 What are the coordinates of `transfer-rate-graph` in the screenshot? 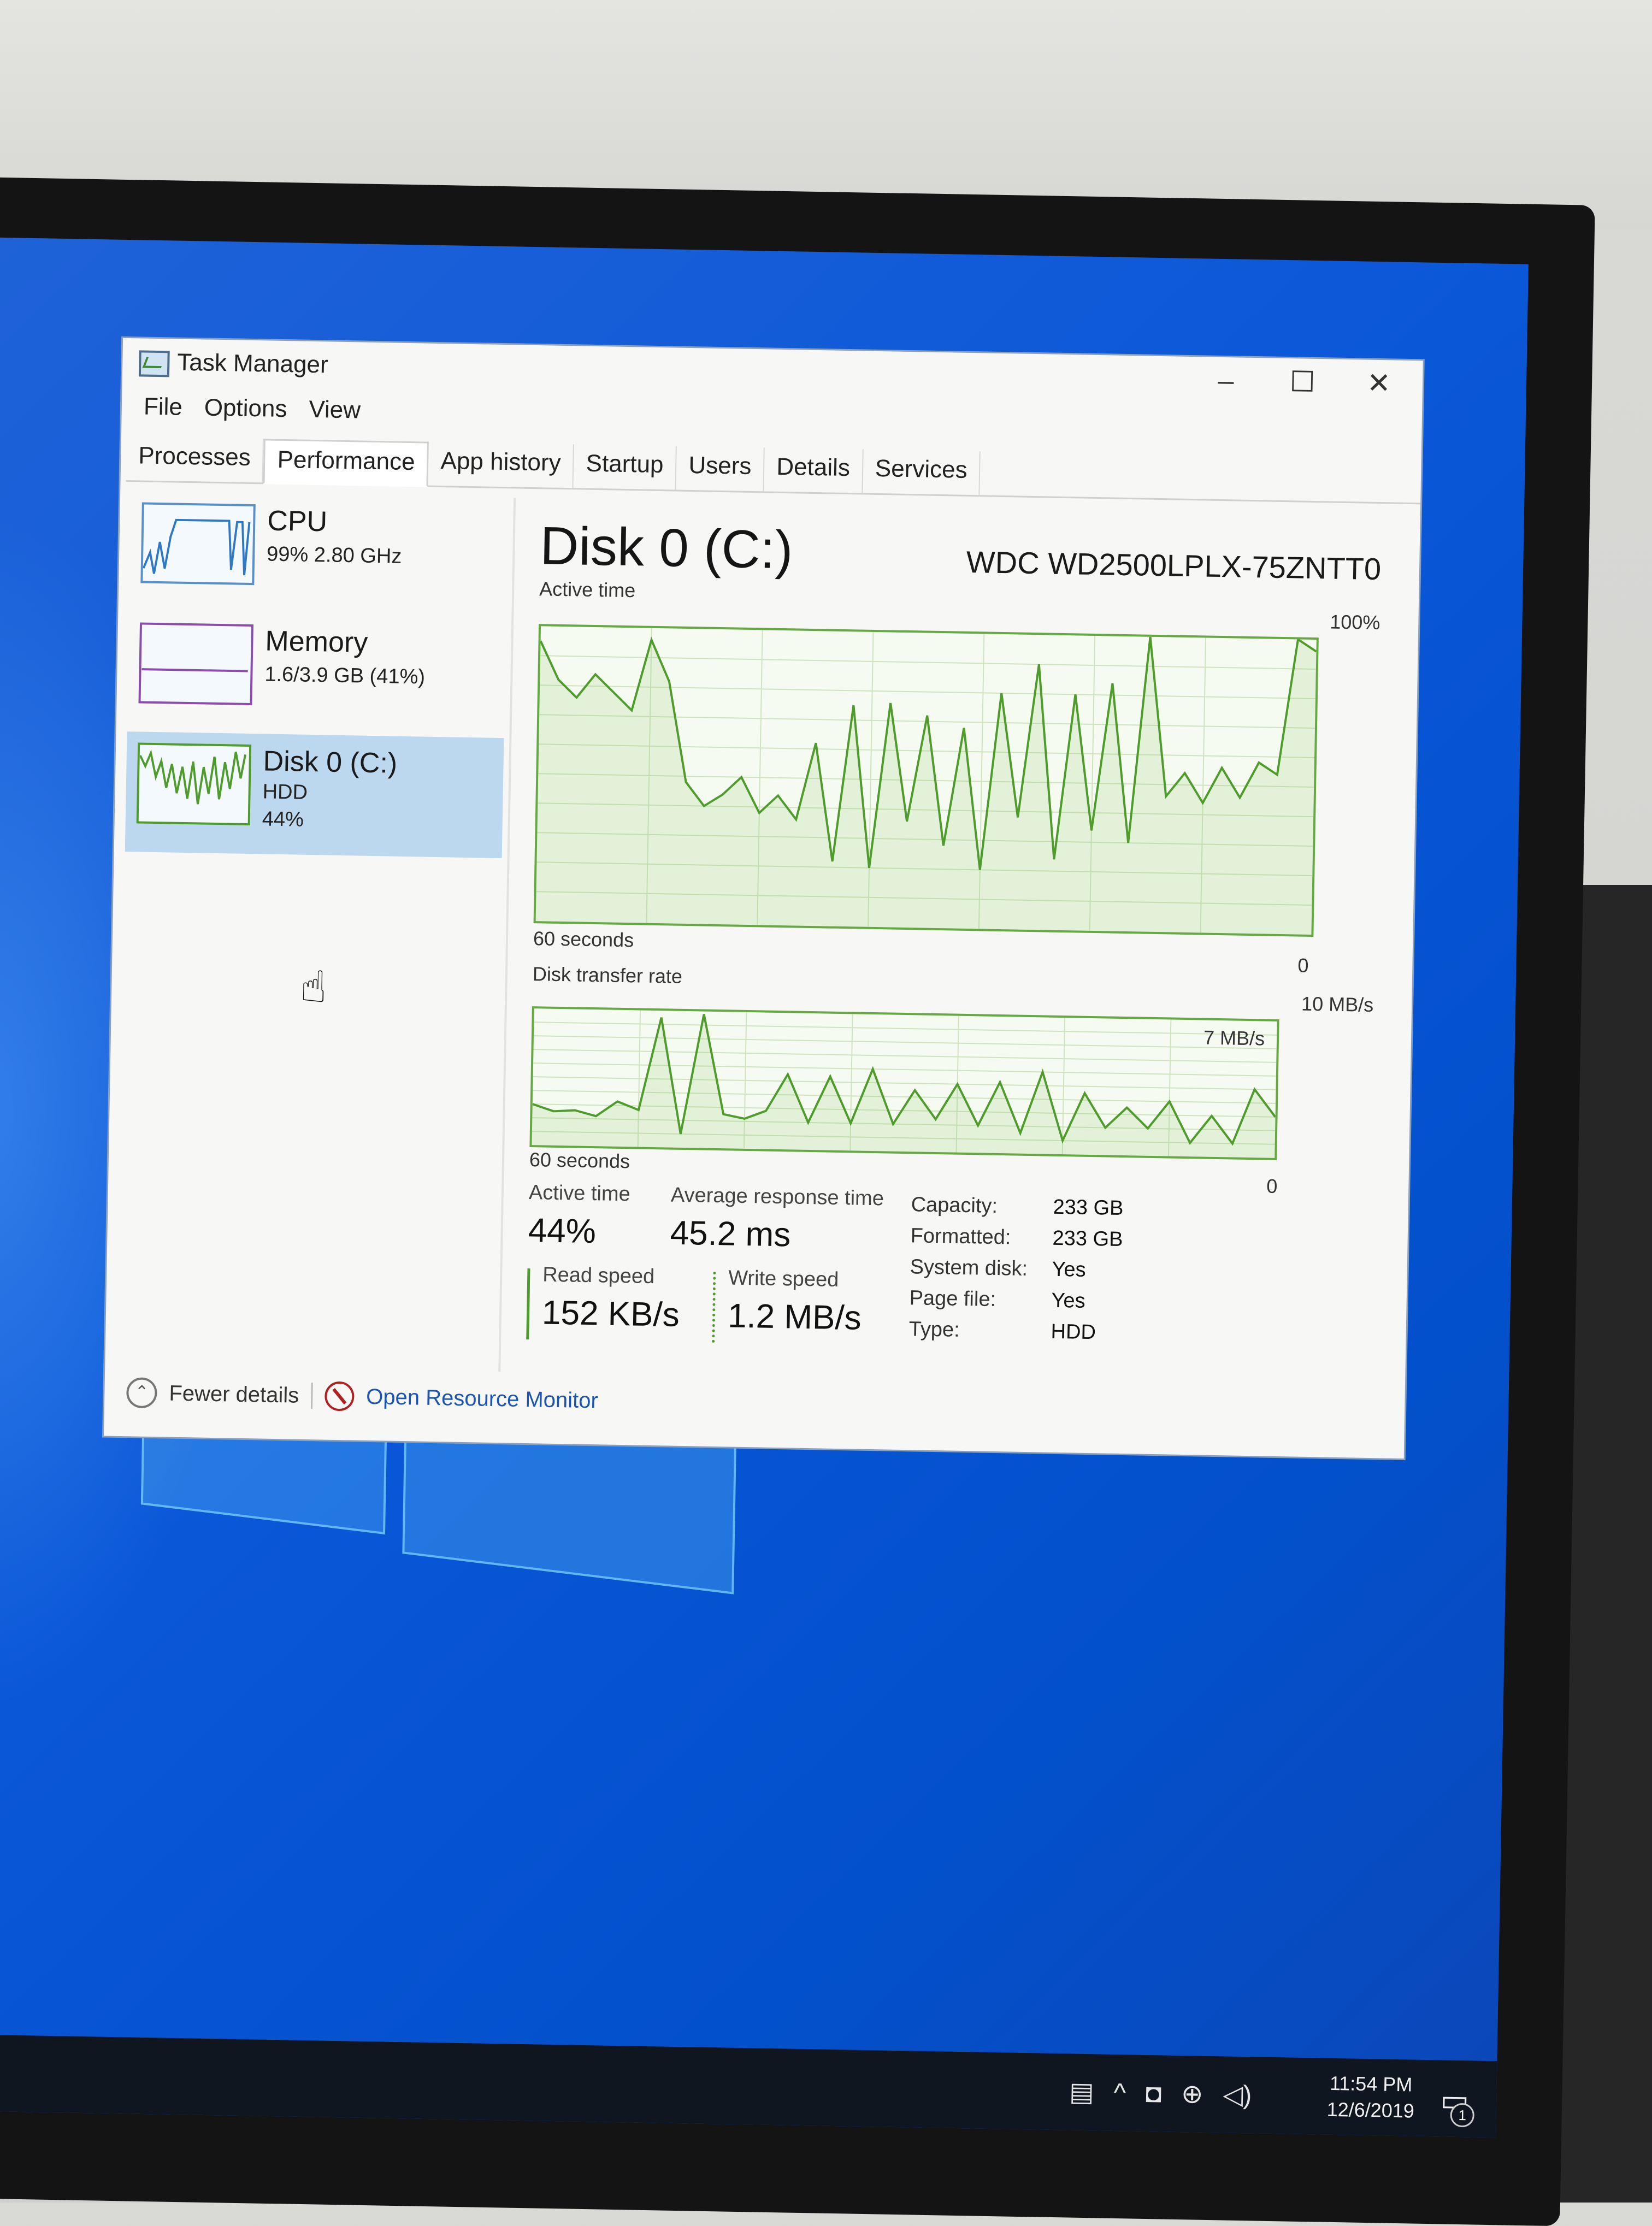 It's located at (904, 1083).